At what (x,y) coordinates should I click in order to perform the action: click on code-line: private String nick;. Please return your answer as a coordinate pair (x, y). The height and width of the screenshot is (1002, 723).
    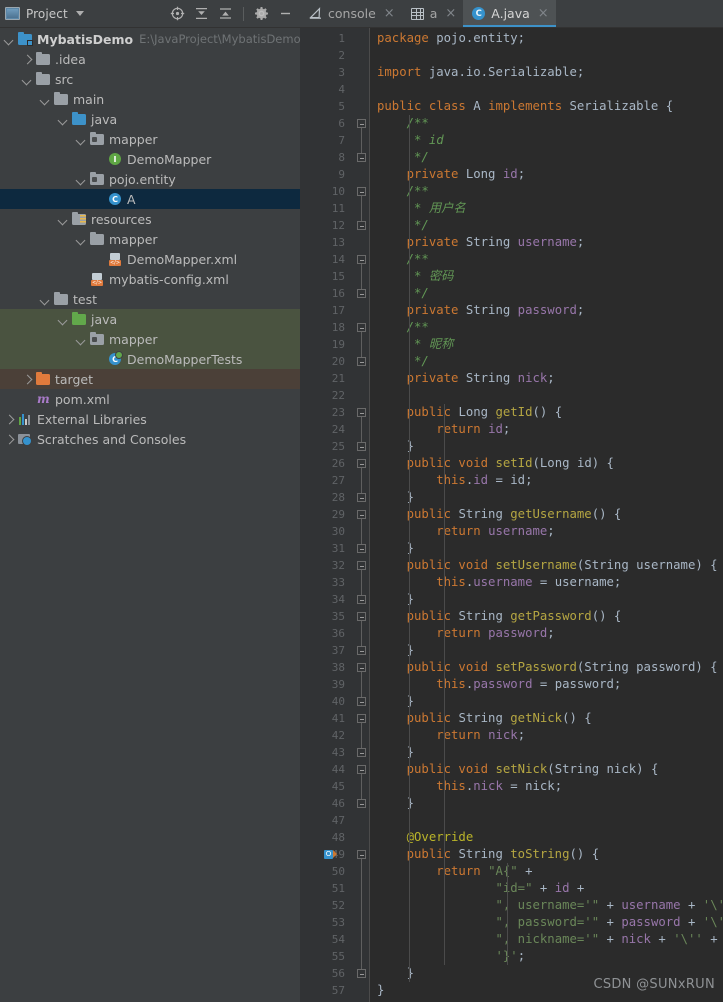
    Looking at the image, I should click on (466, 378).